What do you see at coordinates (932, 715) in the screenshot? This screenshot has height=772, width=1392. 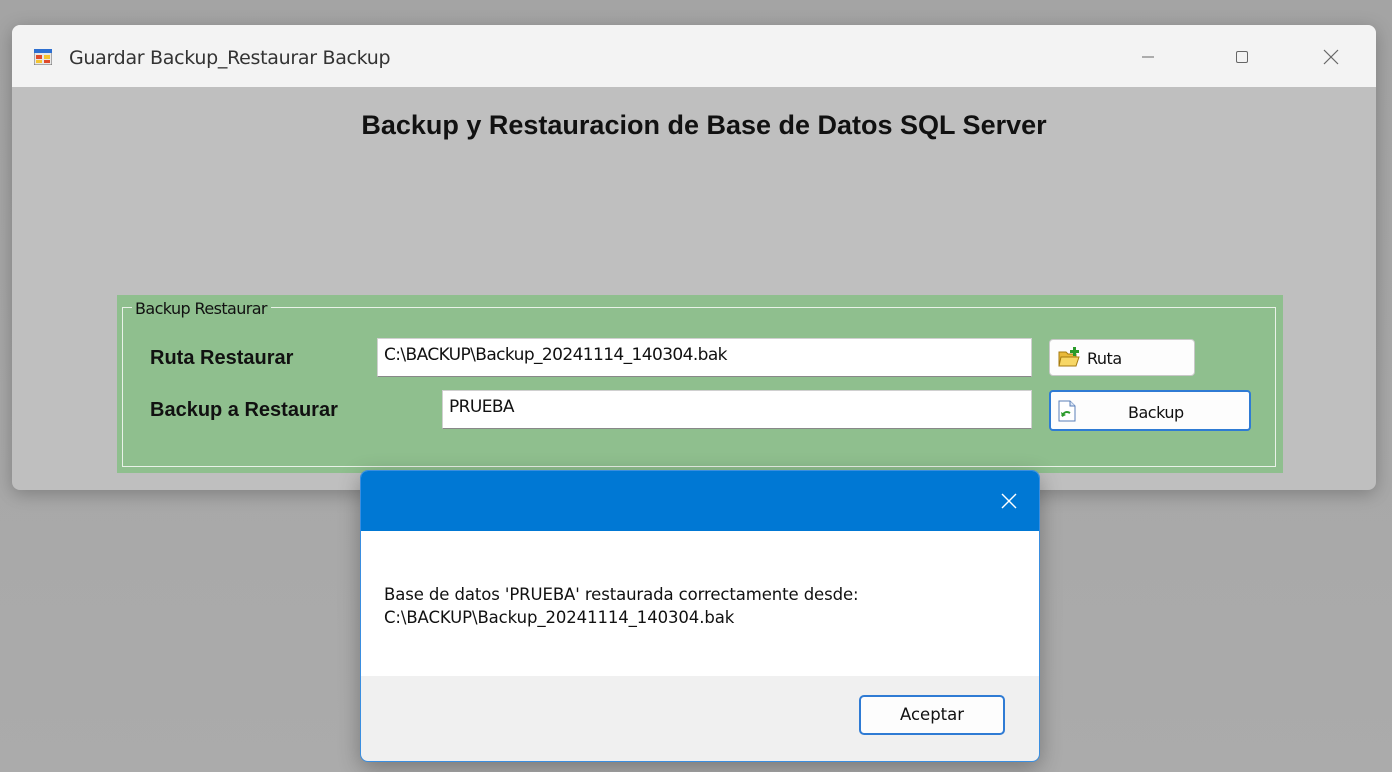 I see `aceptar-button: Aceptar` at bounding box center [932, 715].